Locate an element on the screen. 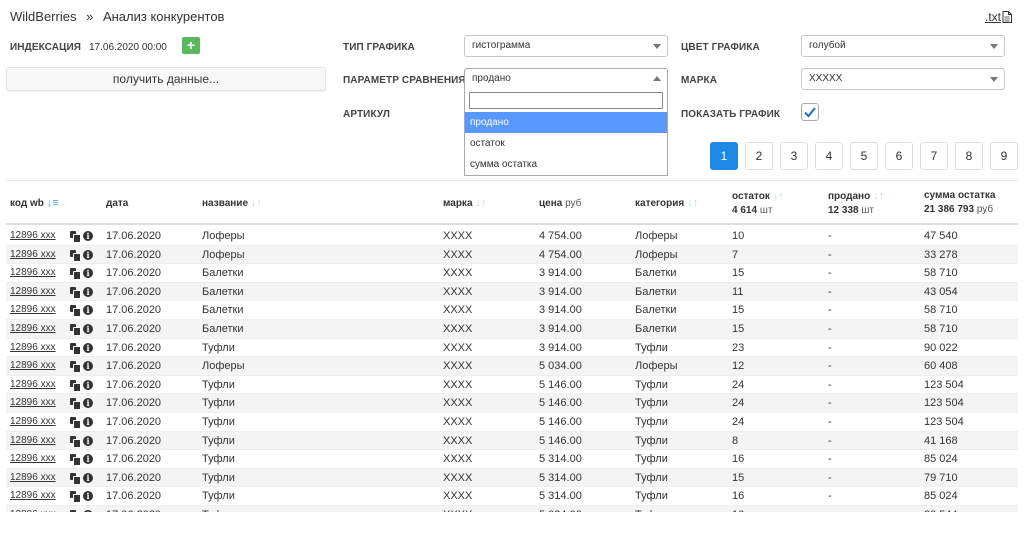 The image size is (1024, 547). add-indexation-button: + is located at coordinates (191, 45).